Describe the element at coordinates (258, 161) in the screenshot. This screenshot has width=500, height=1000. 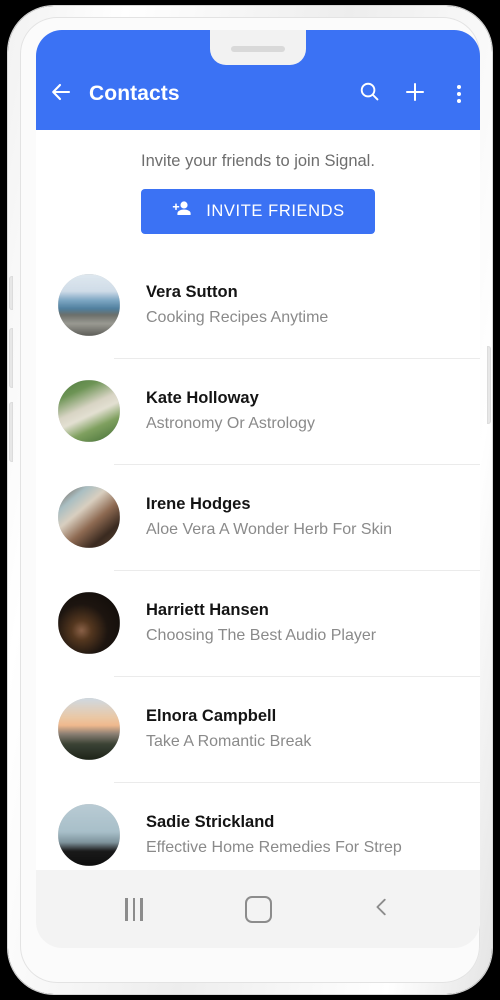
I see `invite-message: Invite your friends to join Signal.` at that location.